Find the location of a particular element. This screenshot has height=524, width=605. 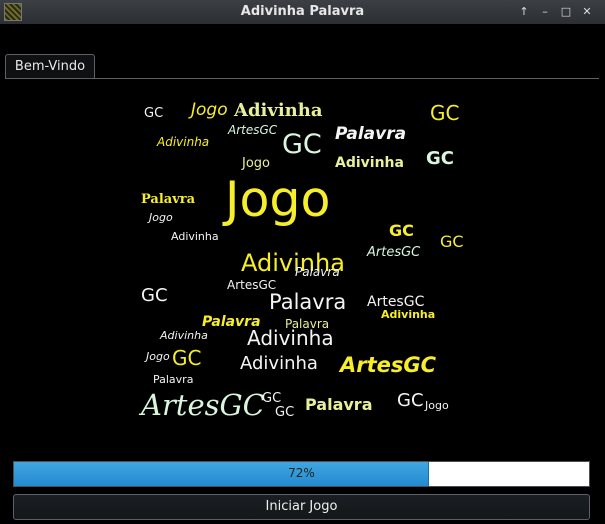

start-game-button: Iniciar Jogo is located at coordinates (301, 507).